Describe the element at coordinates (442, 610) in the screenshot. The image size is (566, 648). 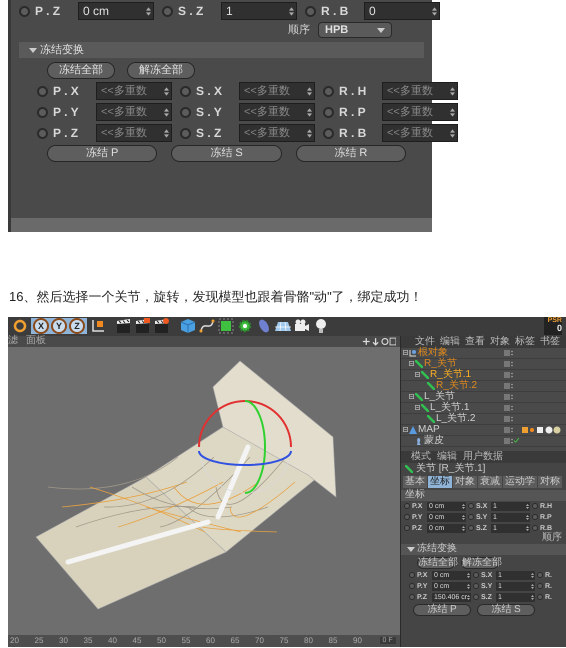
I see `freeze-button: 冻结 P` at that location.